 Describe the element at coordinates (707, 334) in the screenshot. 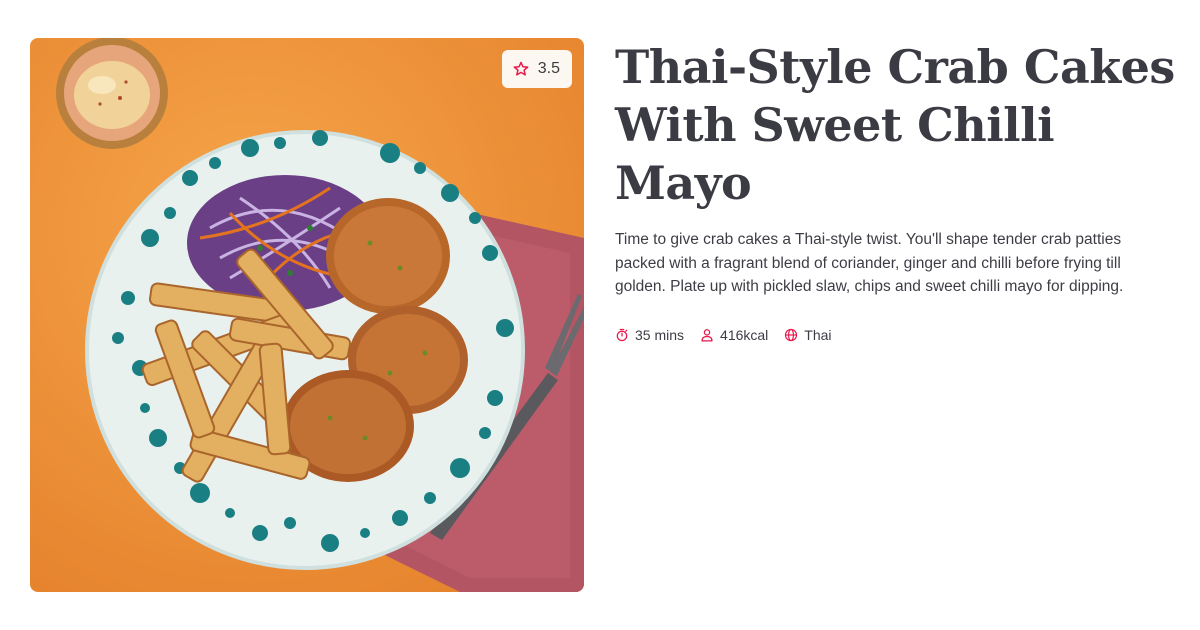

I see `person-icon` at that location.